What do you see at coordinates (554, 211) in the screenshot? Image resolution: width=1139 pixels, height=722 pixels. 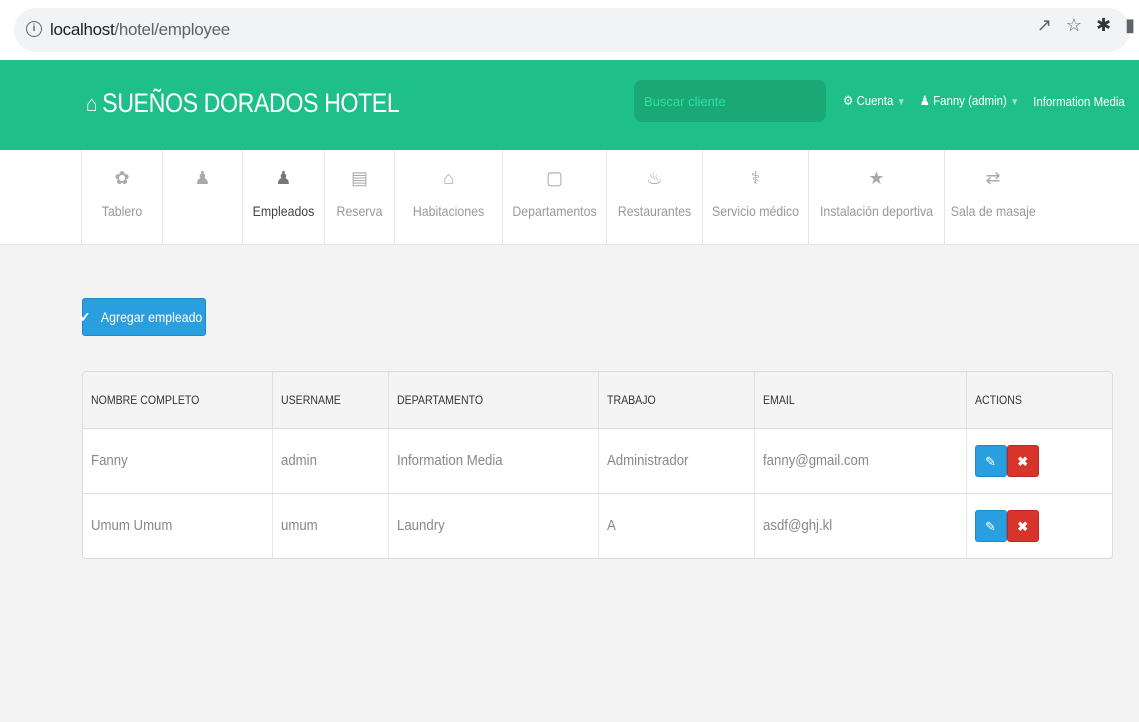 I see `menu-item-label: Departamentos` at bounding box center [554, 211].